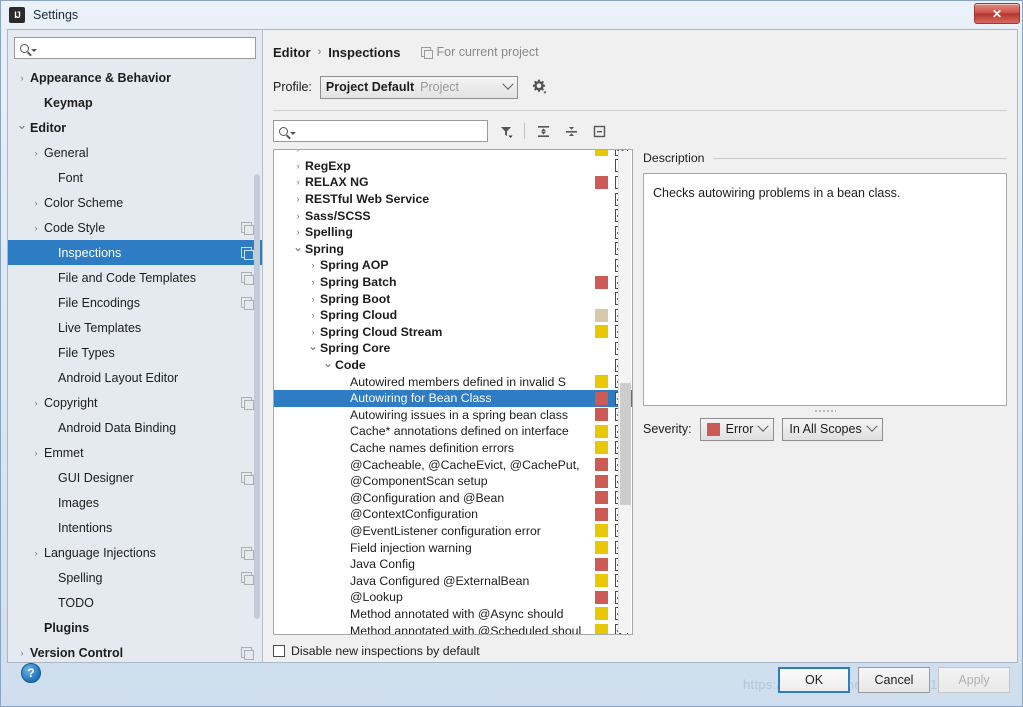 The height and width of the screenshot is (707, 1023). What do you see at coordinates (453, 166) in the screenshot?
I see `inspection-row: › RegExp` at bounding box center [453, 166].